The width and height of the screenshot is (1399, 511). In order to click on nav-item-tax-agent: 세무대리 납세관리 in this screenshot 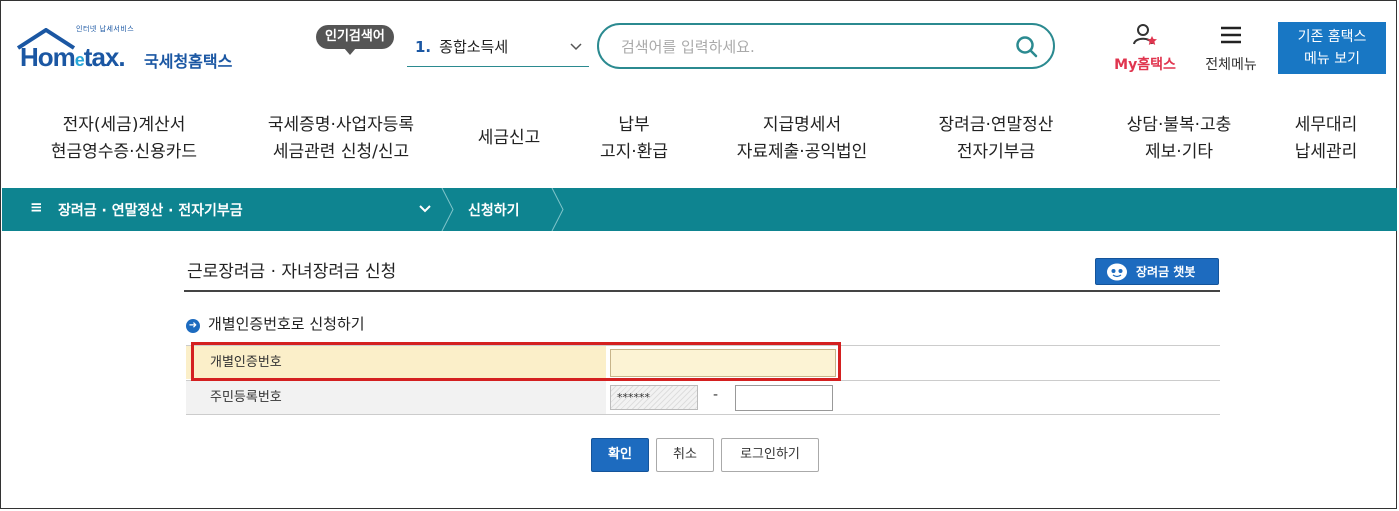, I will do `click(1326, 139)`.